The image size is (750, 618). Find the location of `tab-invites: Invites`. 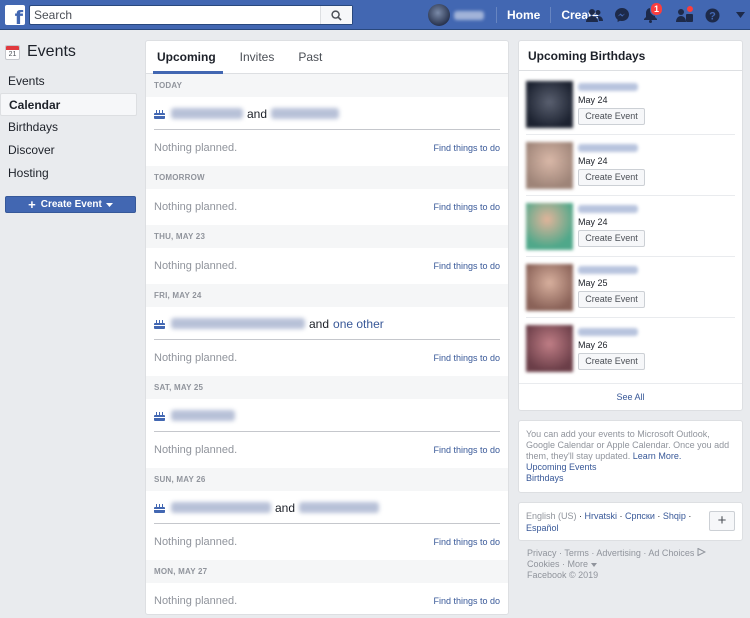

tab-invites: Invites is located at coordinates (257, 57).